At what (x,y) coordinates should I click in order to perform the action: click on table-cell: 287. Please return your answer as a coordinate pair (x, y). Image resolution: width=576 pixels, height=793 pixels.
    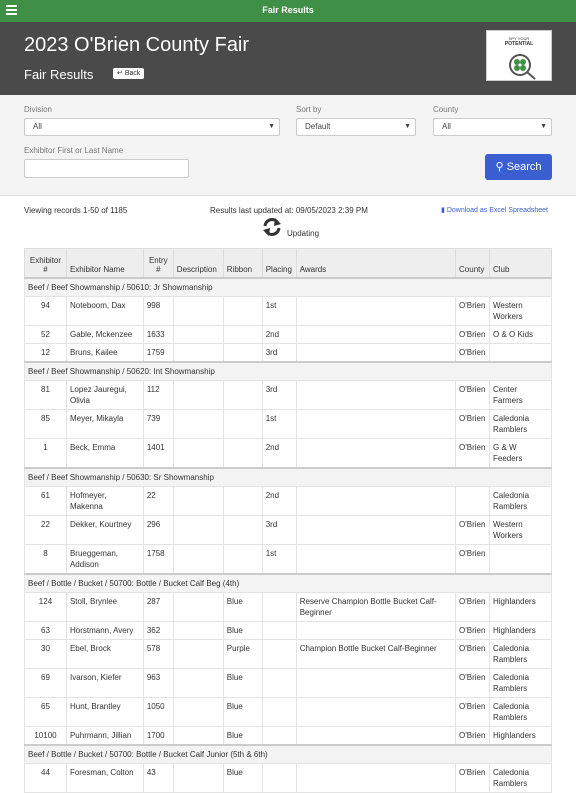
    Looking at the image, I should click on (158, 606).